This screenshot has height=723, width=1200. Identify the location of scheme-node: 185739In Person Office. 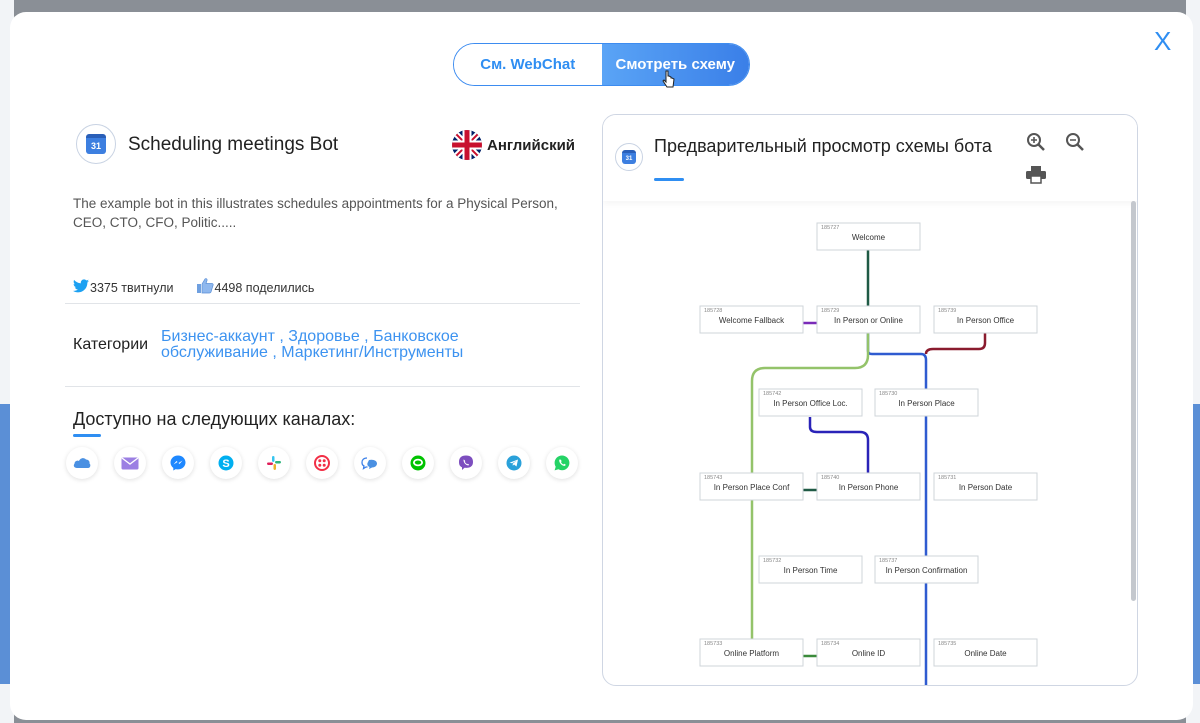
(985, 319).